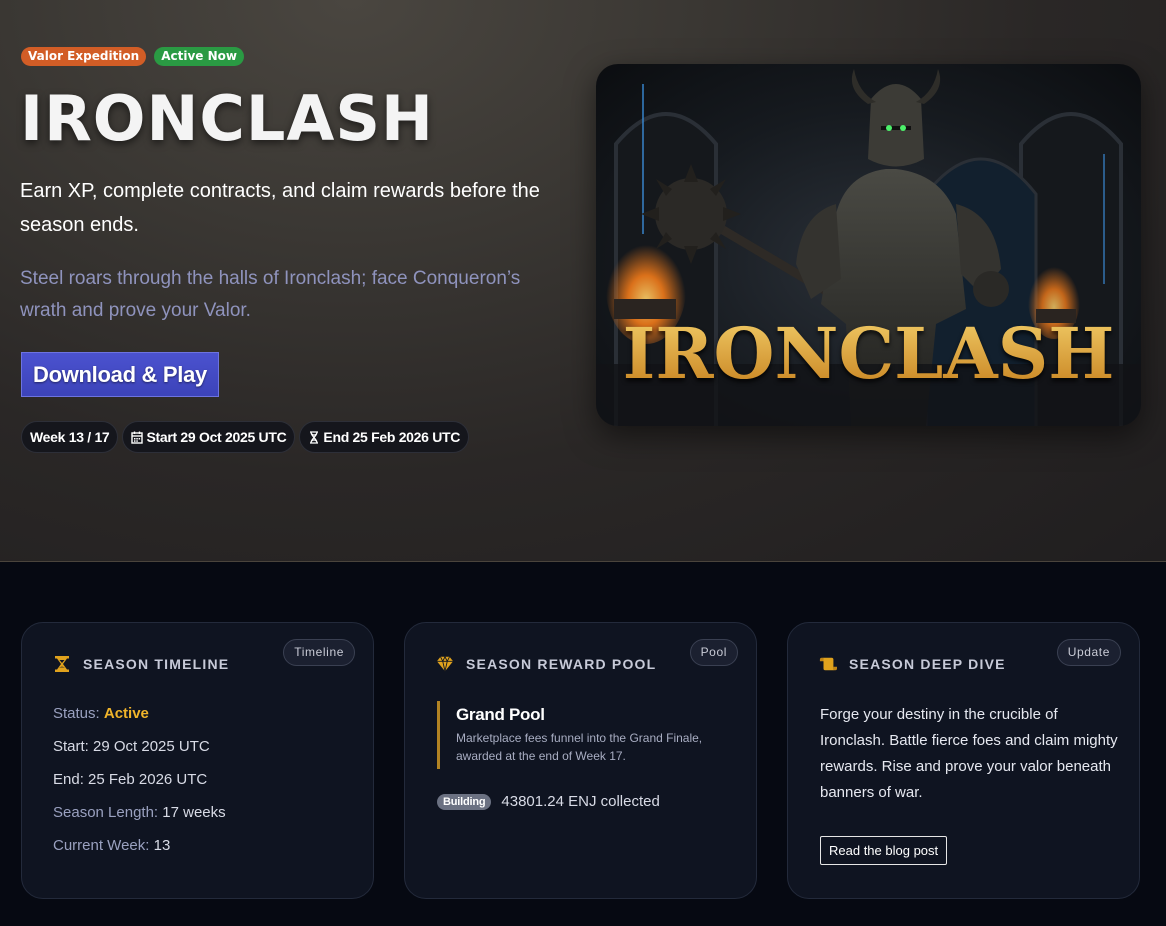 The image size is (1166, 926). What do you see at coordinates (828, 664) in the screenshot?
I see `scroll-icon` at bounding box center [828, 664].